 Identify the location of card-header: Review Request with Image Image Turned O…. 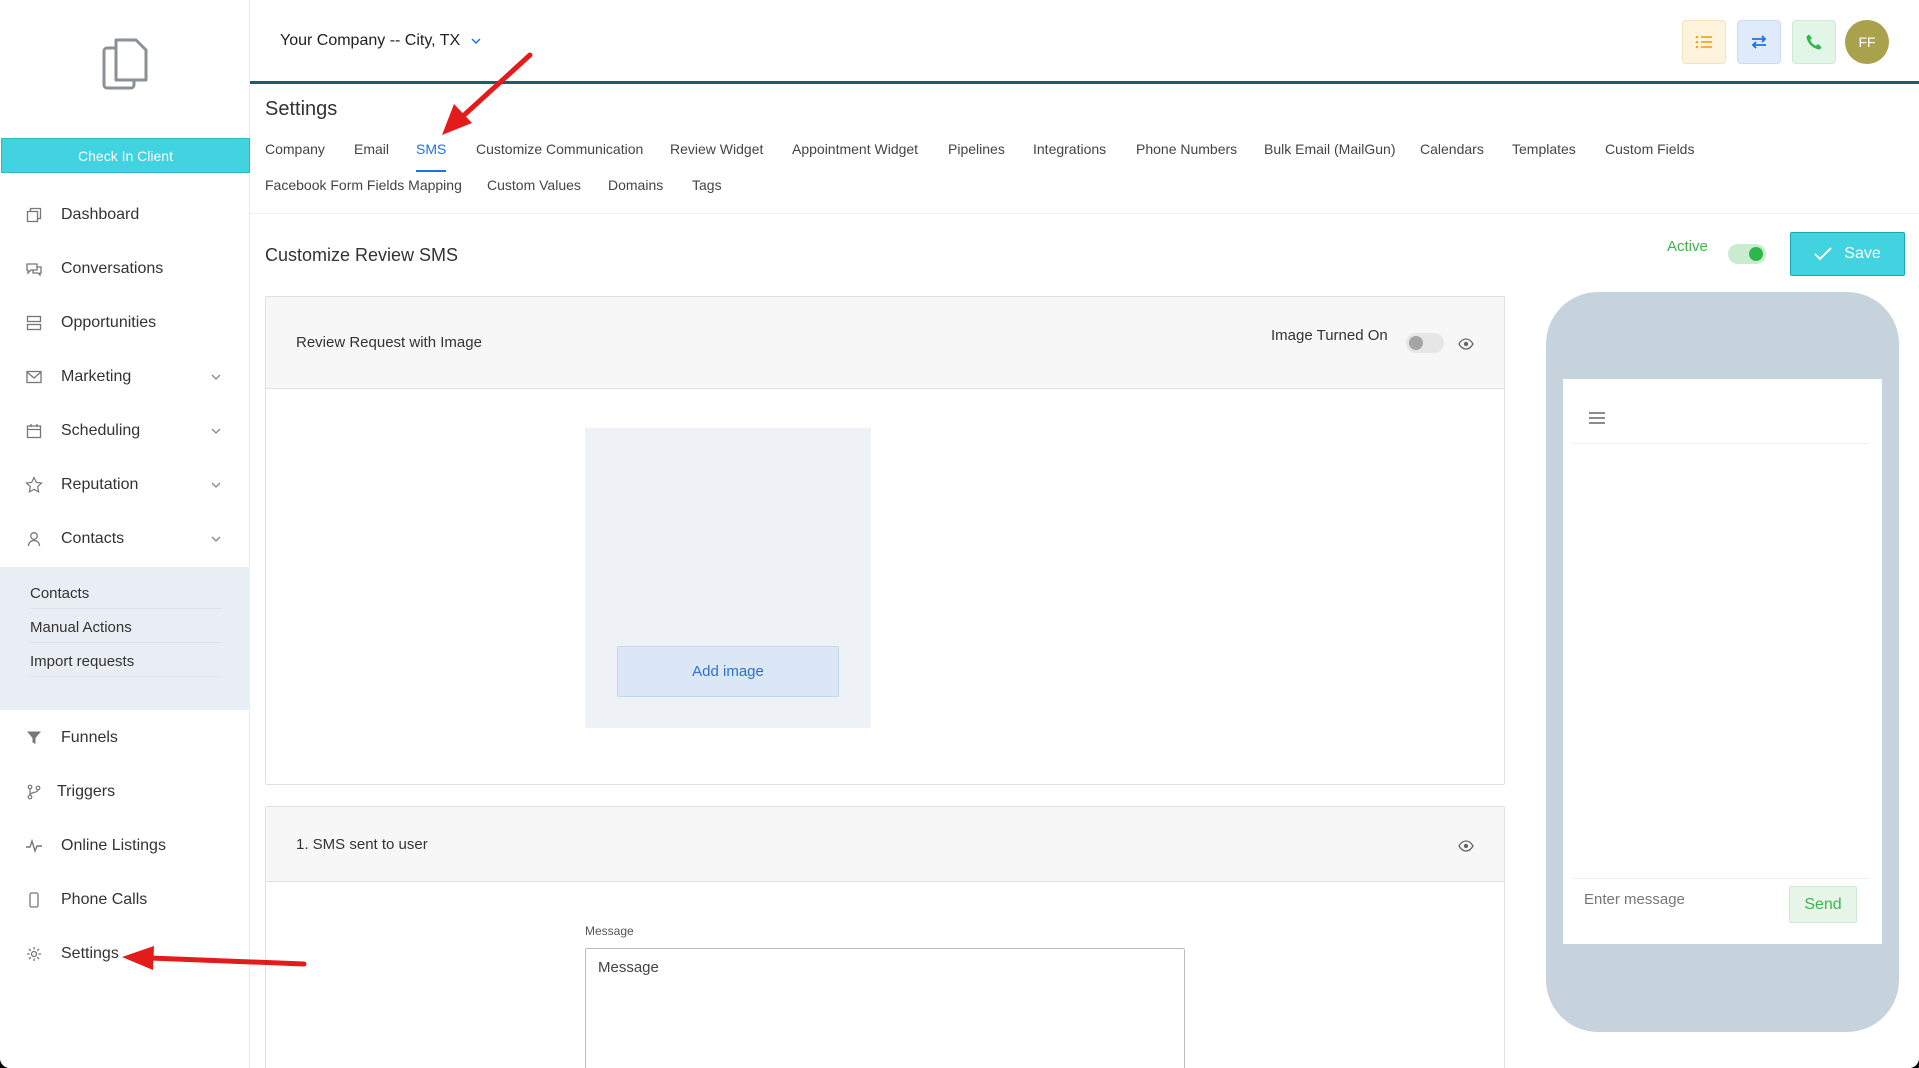
(885, 343).